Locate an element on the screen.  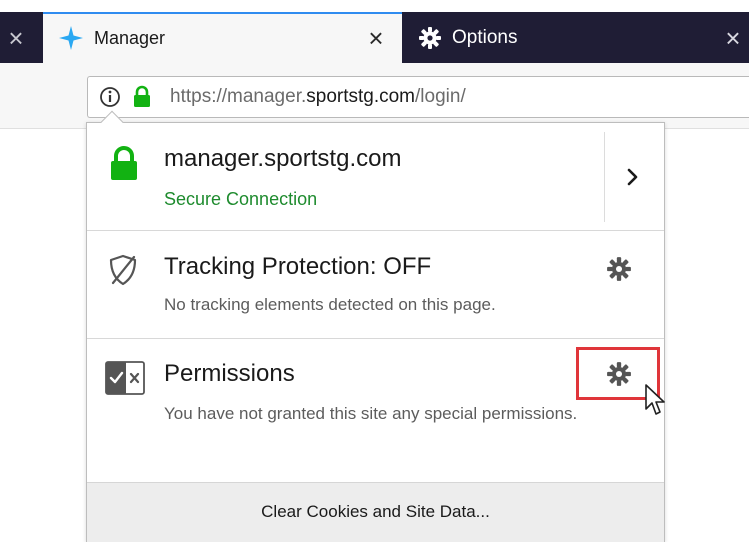
tracking-protection-shield-icon is located at coordinates (123, 270).